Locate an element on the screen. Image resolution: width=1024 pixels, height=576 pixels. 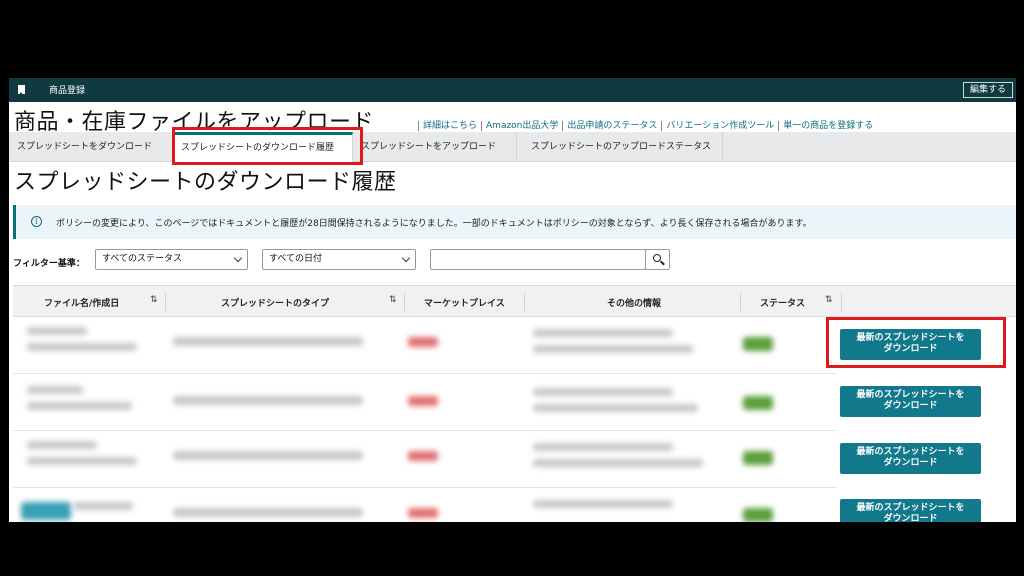
tab-bar-filler is located at coordinates (869, 147).